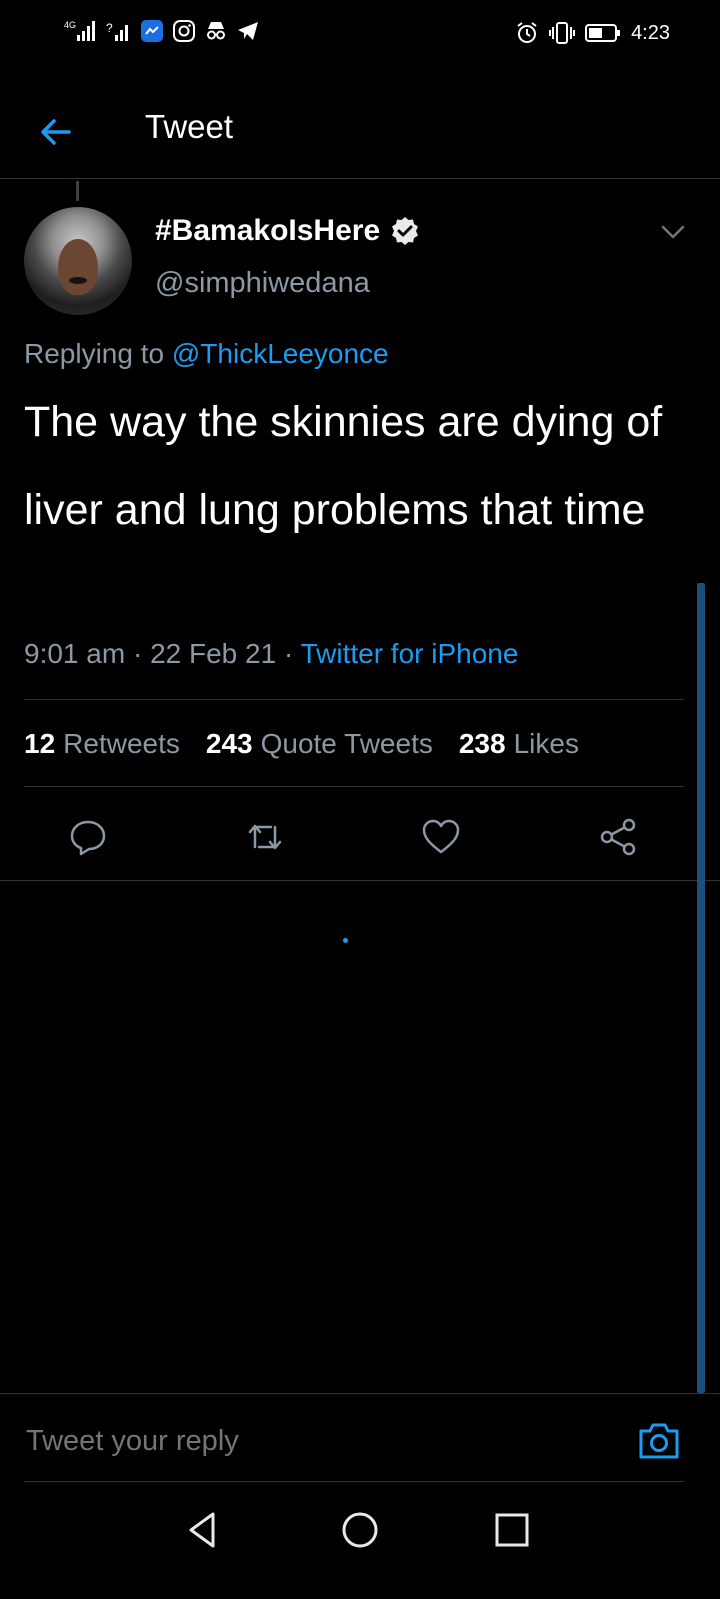 The width and height of the screenshot is (720, 1599). Describe the element at coordinates (659, 1441) in the screenshot. I see `camera-icon` at that location.